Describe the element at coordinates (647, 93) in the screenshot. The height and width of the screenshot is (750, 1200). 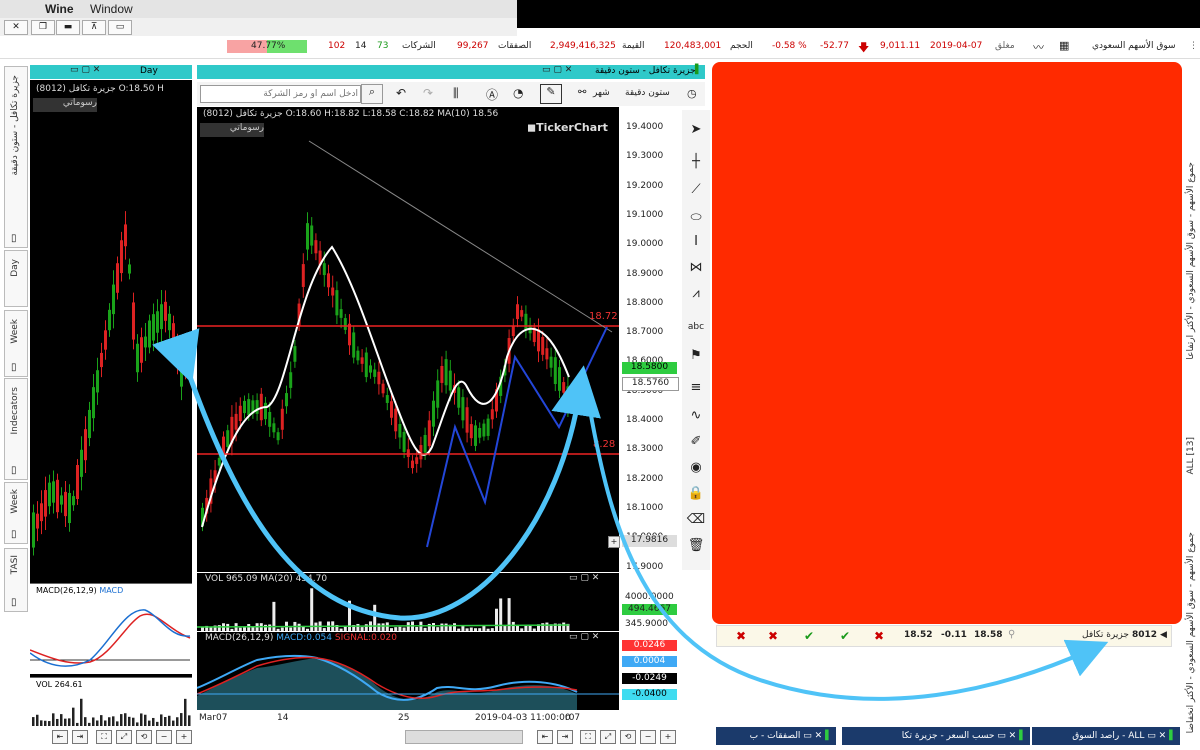
I see `period-select: ستون دقيقة` at that location.